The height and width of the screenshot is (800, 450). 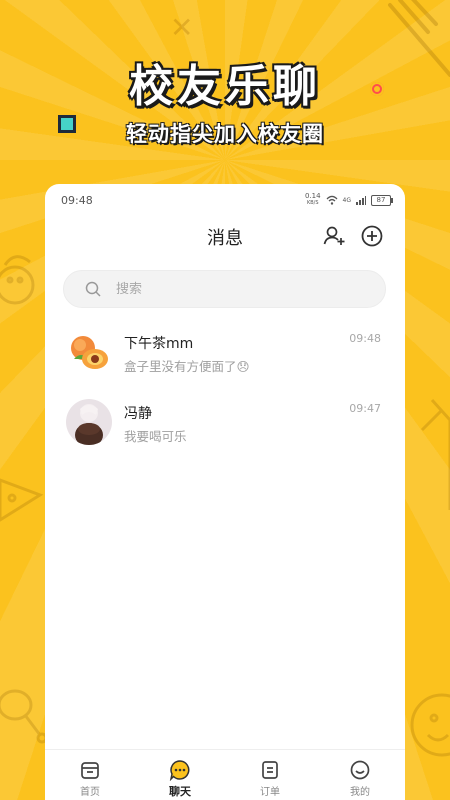 I want to click on page-title: 消息, so click(x=225, y=238).